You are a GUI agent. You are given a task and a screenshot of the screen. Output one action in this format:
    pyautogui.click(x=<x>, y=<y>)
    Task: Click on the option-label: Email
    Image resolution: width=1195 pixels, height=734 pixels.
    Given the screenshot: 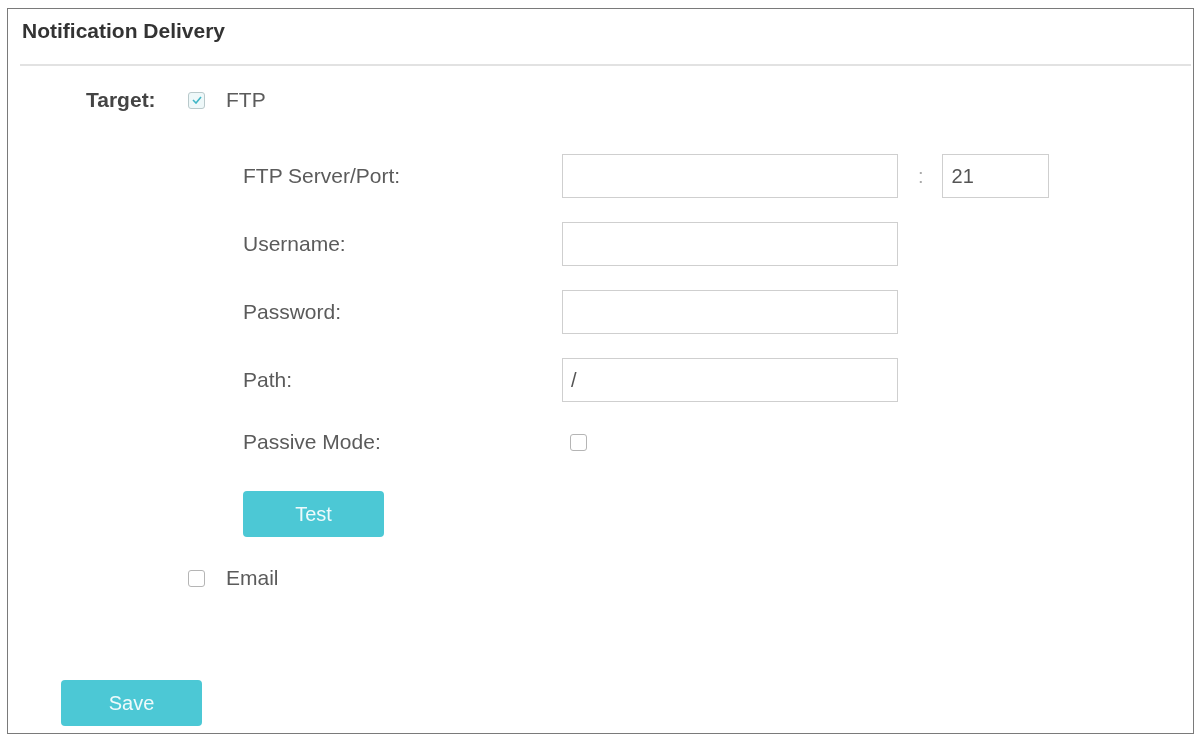 What is the action you would take?
    pyautogui.click(x=252, y=578)
    